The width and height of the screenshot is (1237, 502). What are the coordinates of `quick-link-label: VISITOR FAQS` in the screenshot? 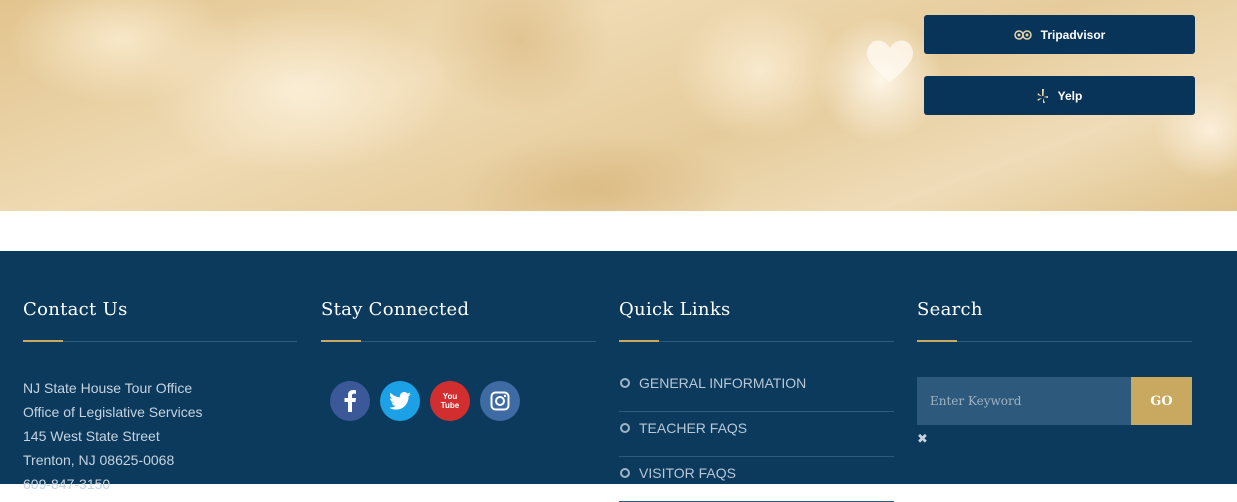 It's located at (687, 473).